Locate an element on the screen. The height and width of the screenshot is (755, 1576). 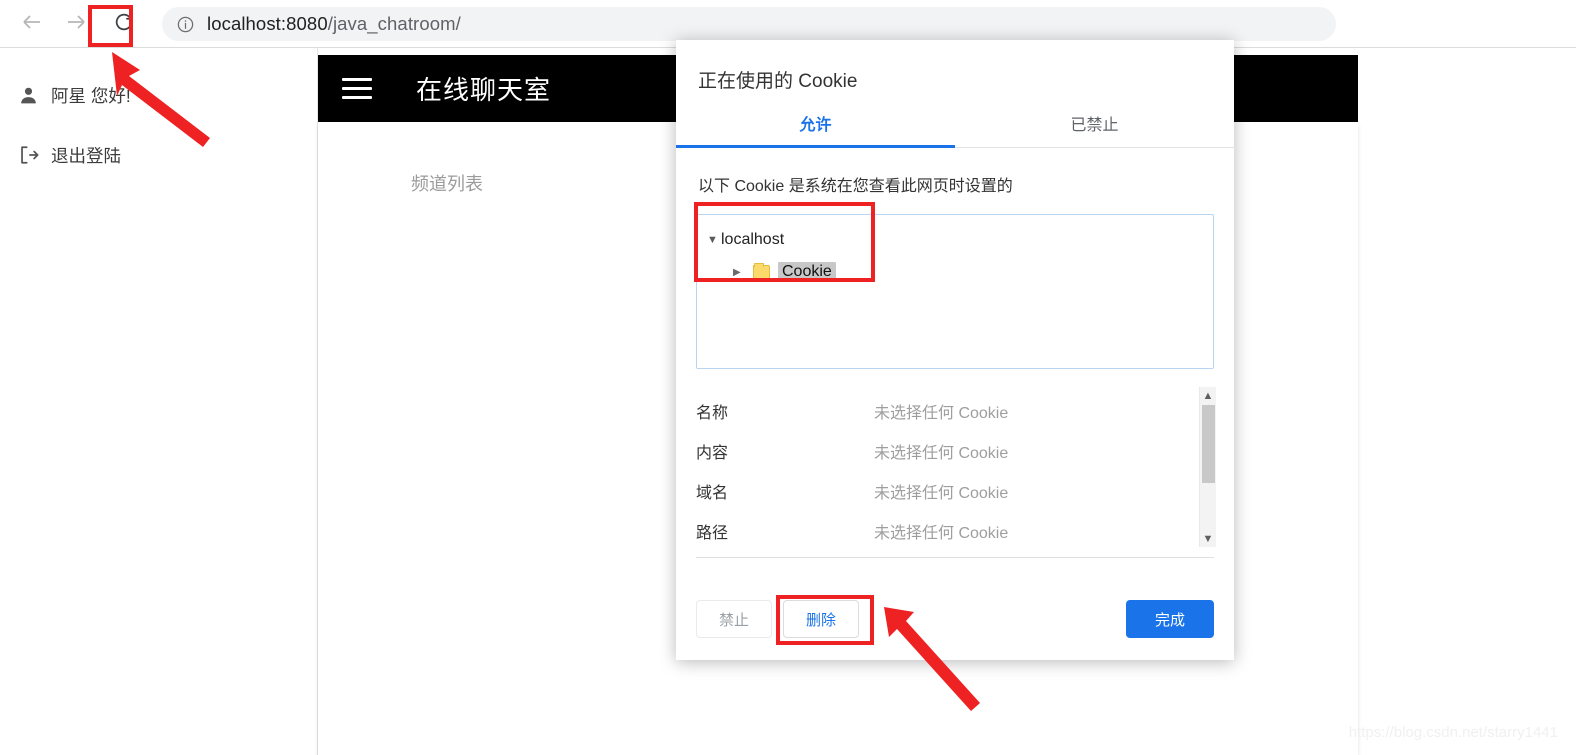
dialog-tabs: 允许 已禁止 is located at coordinates (955, 129).